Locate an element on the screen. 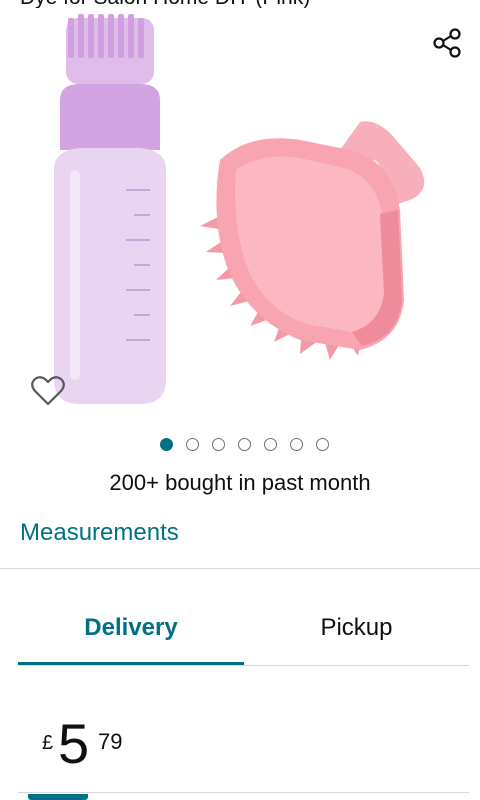  bought-in-past-month-text: 200+ bought in past month is located at coordinates (240, 482).